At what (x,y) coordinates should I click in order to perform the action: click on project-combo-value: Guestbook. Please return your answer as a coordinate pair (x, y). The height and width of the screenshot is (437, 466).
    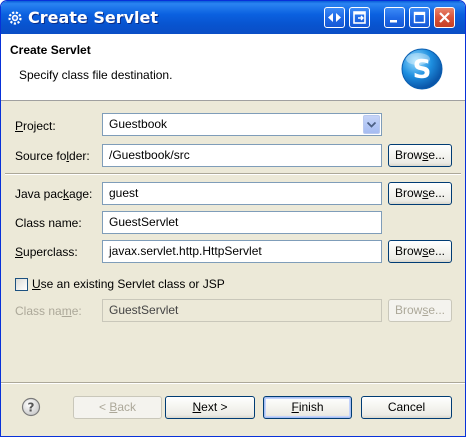
    Looking at the image, I should click on (138, 124).